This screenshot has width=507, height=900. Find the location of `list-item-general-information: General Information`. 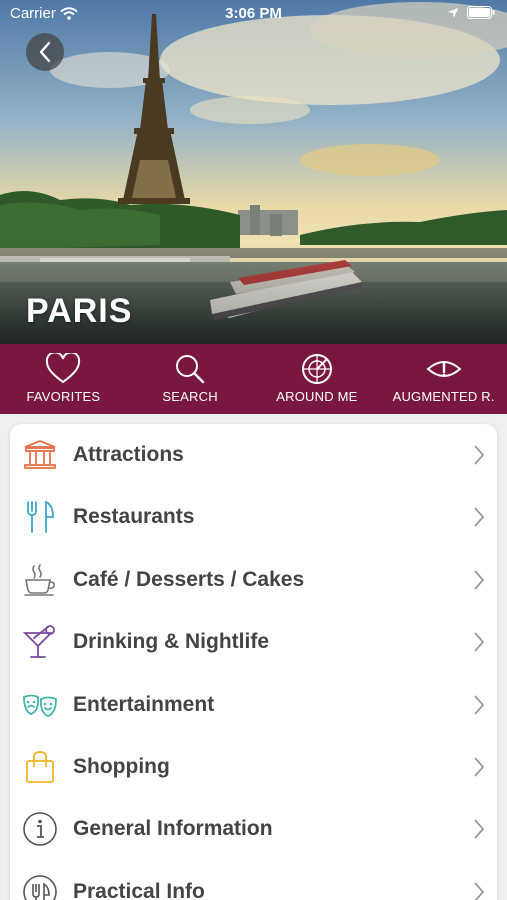

list-item-general-information: General Information is located at coordinates (253, 829).